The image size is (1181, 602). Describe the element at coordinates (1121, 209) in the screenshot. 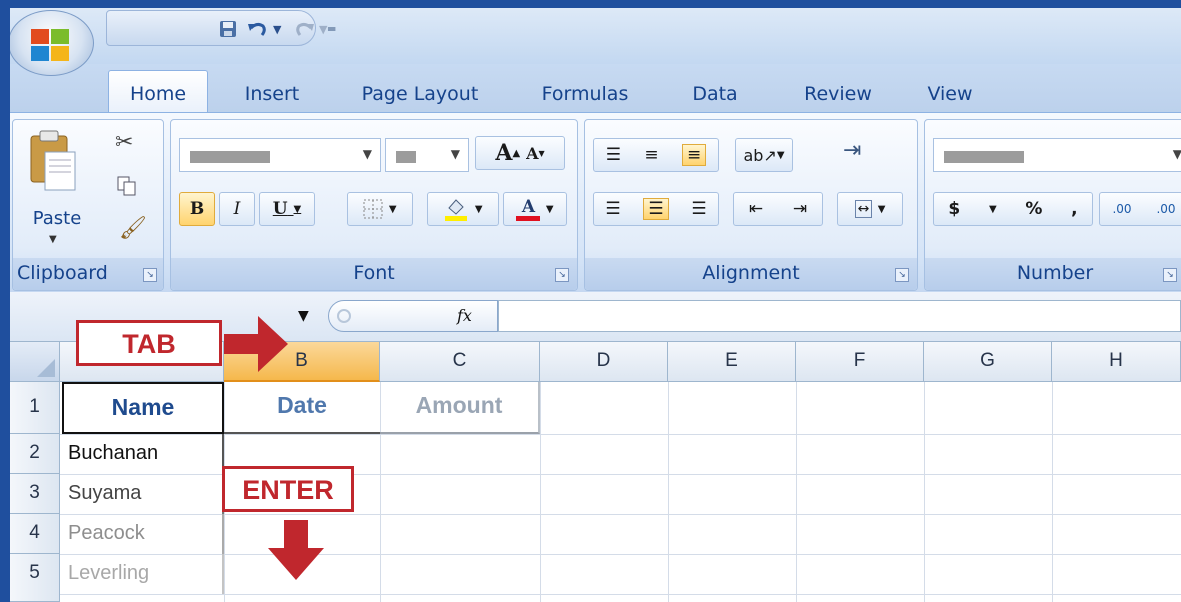

I see `increase-decimal-button: .00` at that location.